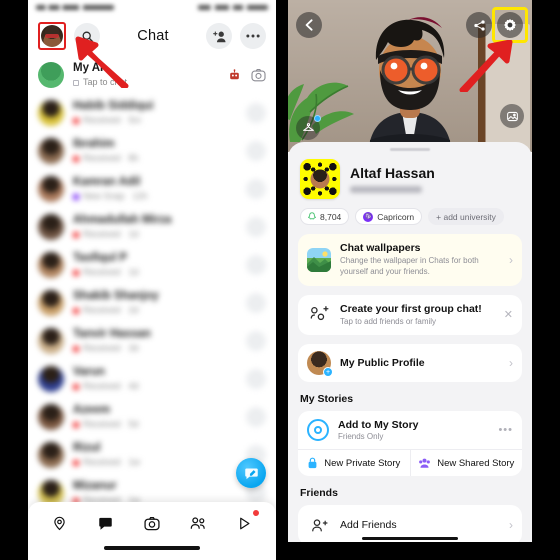 This screenshot has height=560, width=560. I want to click on chat-row: Ahmadullah Mirza Received 1d, so click(152, 227).